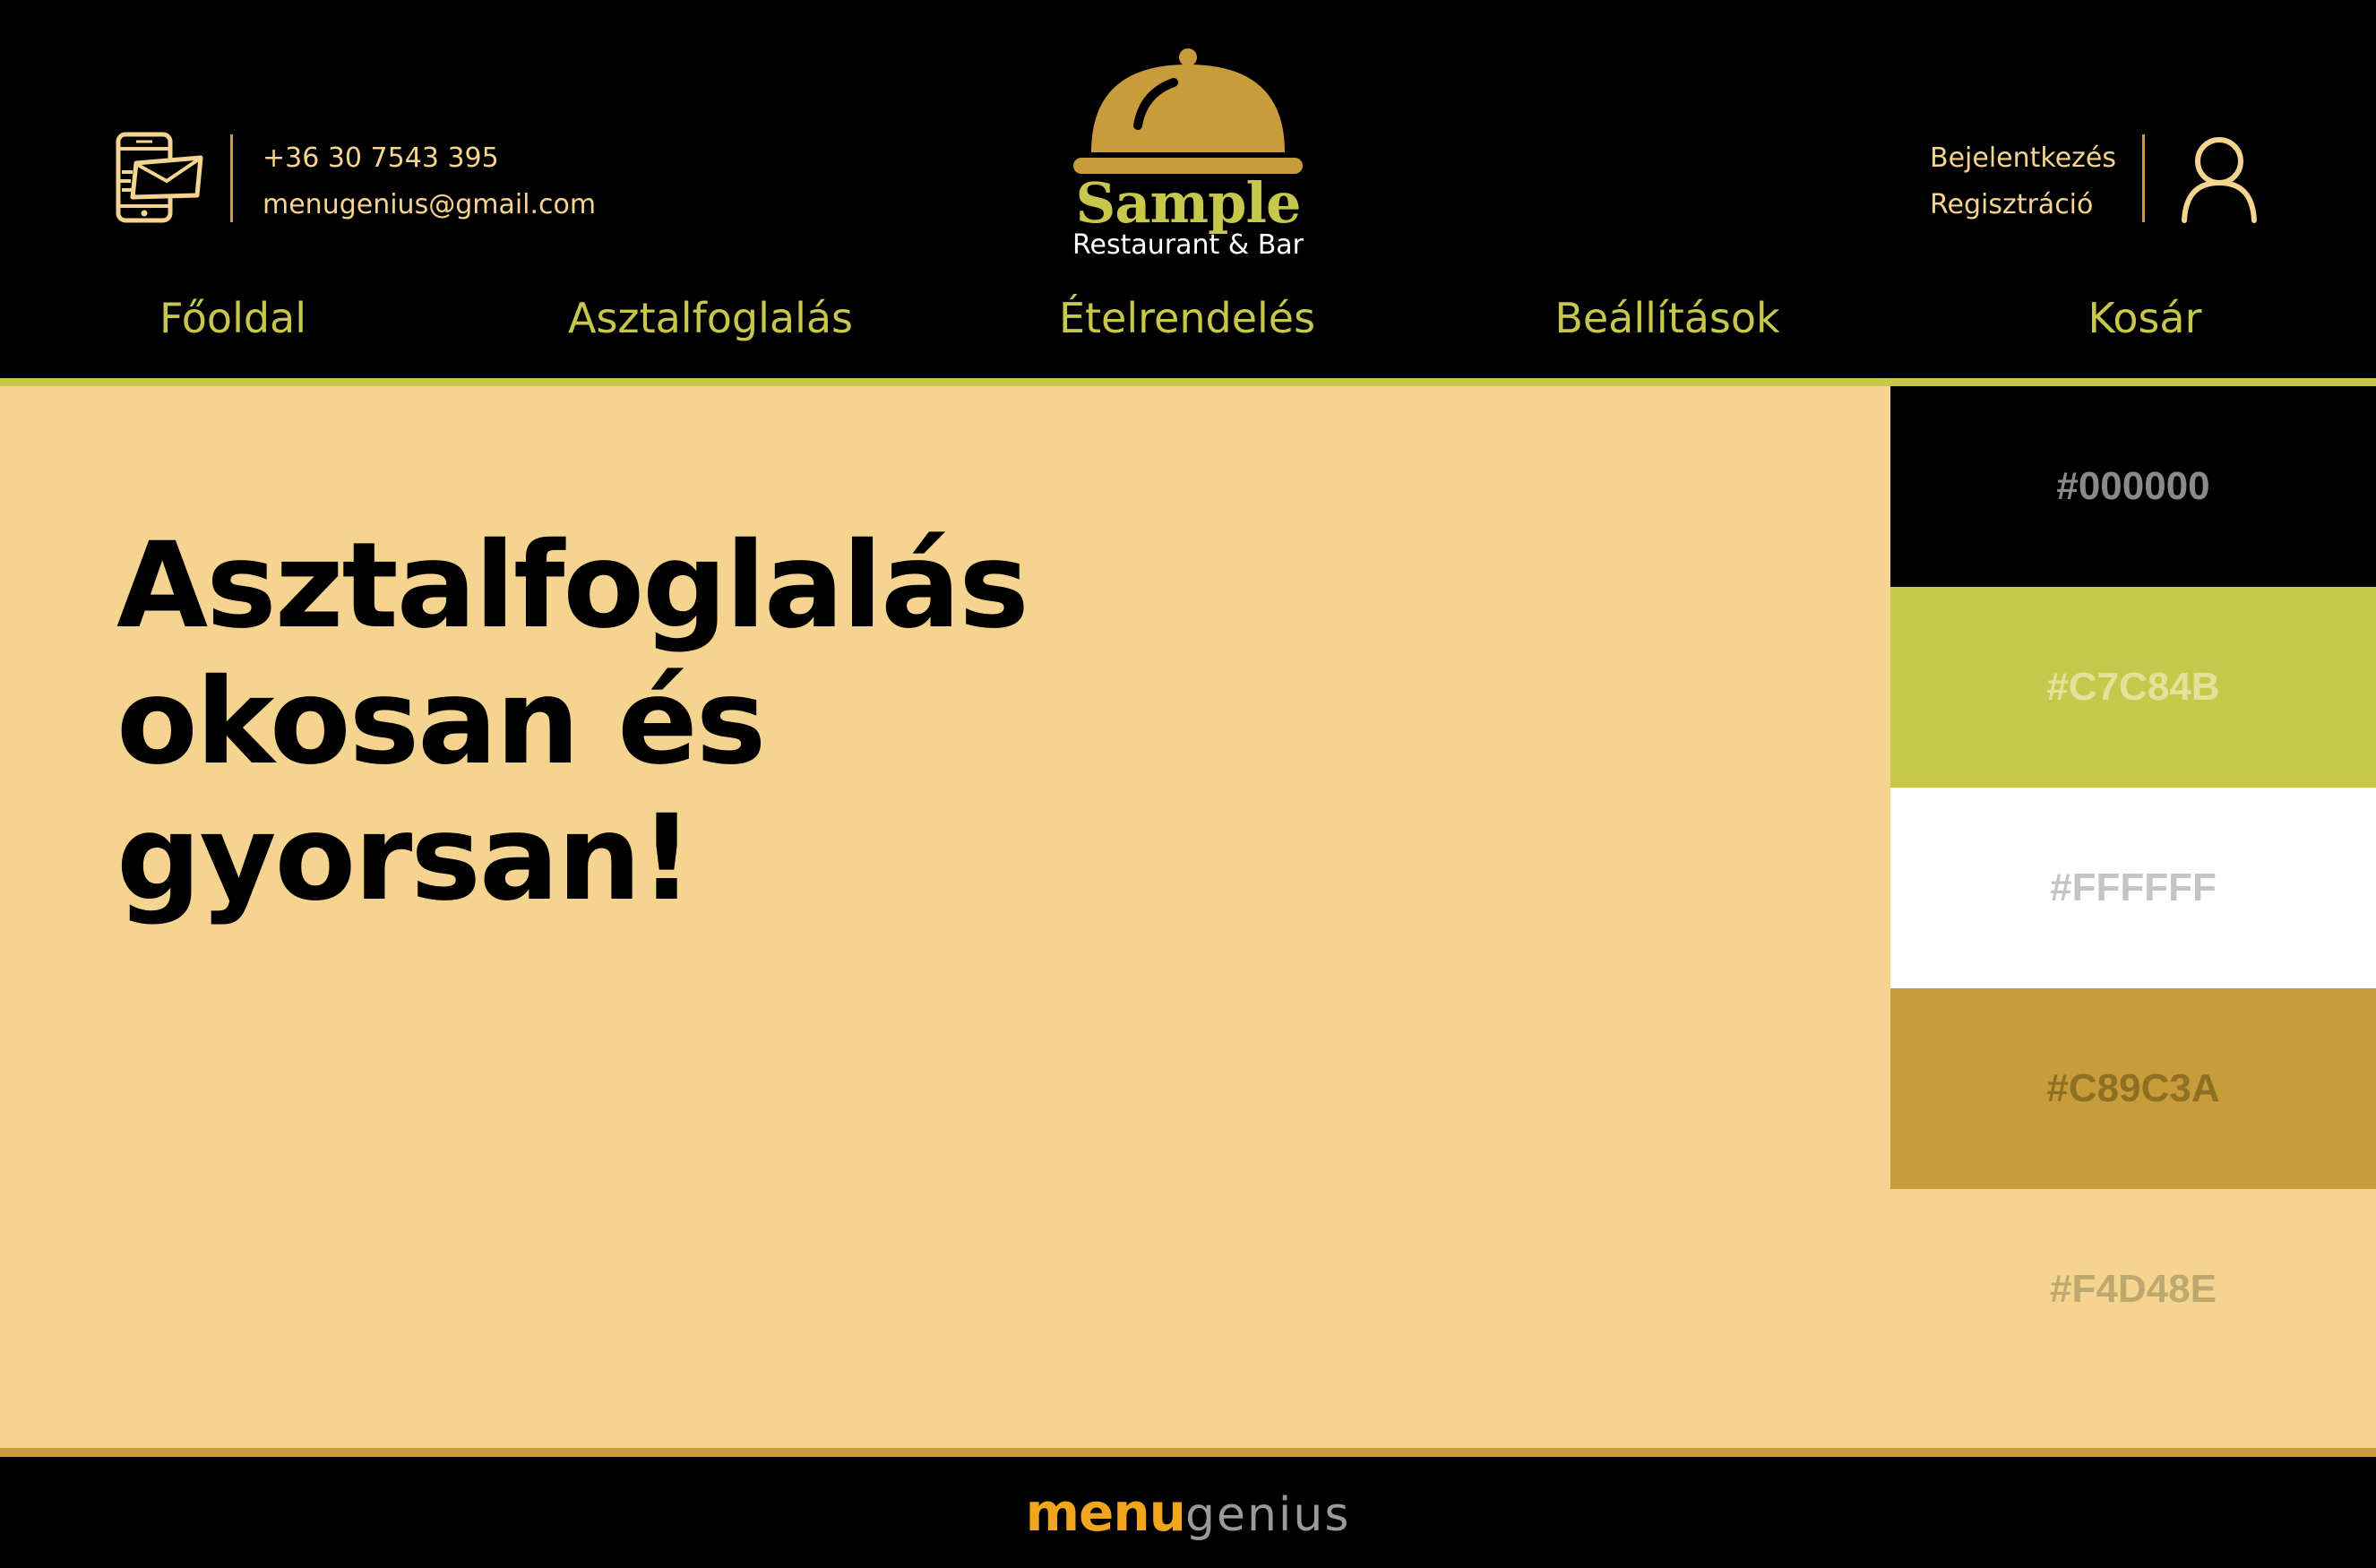 The width and height of the screenshot is (2376, 1568). I want to click on login-link: Bejelentkezés, so click(2023, 159).